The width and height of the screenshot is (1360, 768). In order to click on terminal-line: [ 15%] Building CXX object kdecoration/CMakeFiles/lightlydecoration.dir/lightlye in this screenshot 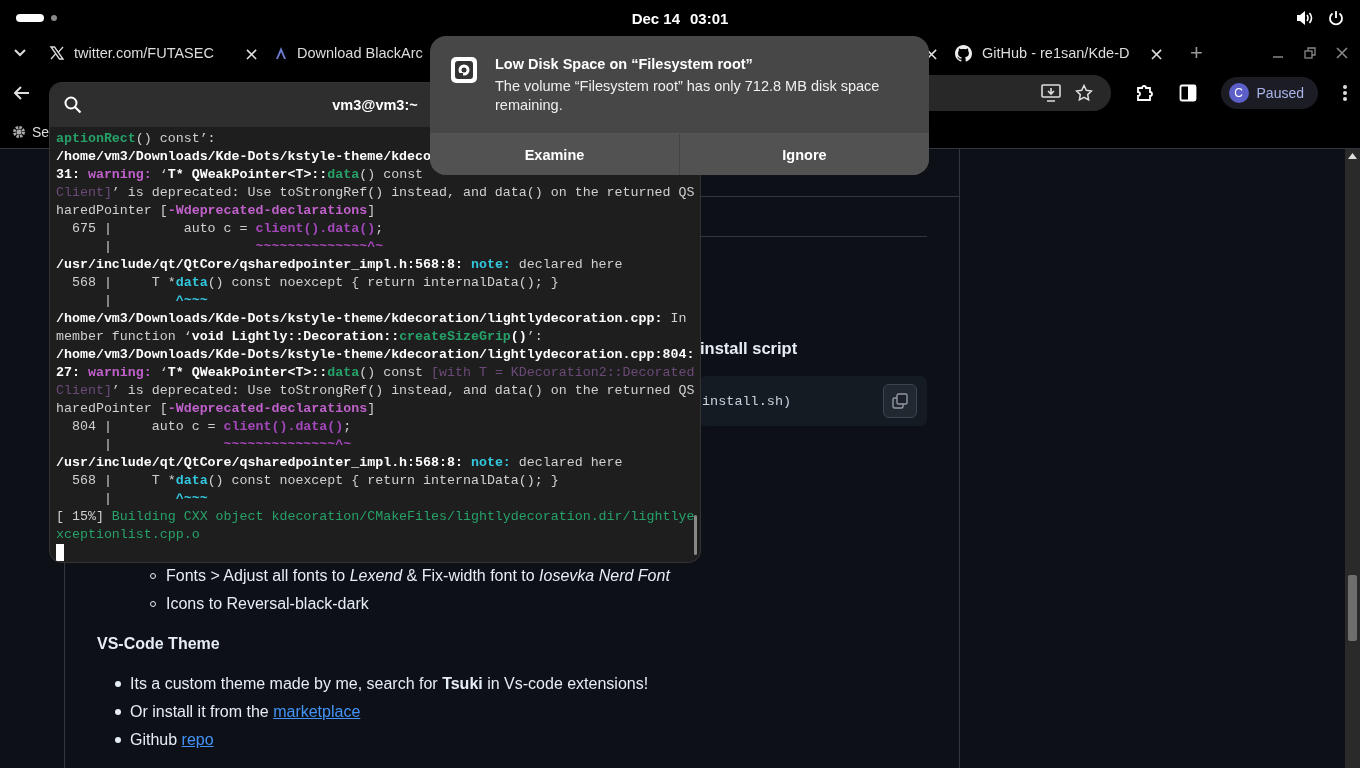, I will do `click(375, 517)`.